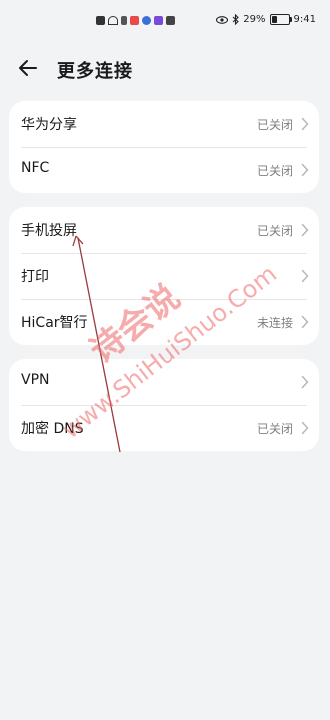 This screenshot has height=720, width=330. What do you see at coordinates (35, 168) in the screenshot?
I see `row-label: NFC` at bounding box center [35, 168].